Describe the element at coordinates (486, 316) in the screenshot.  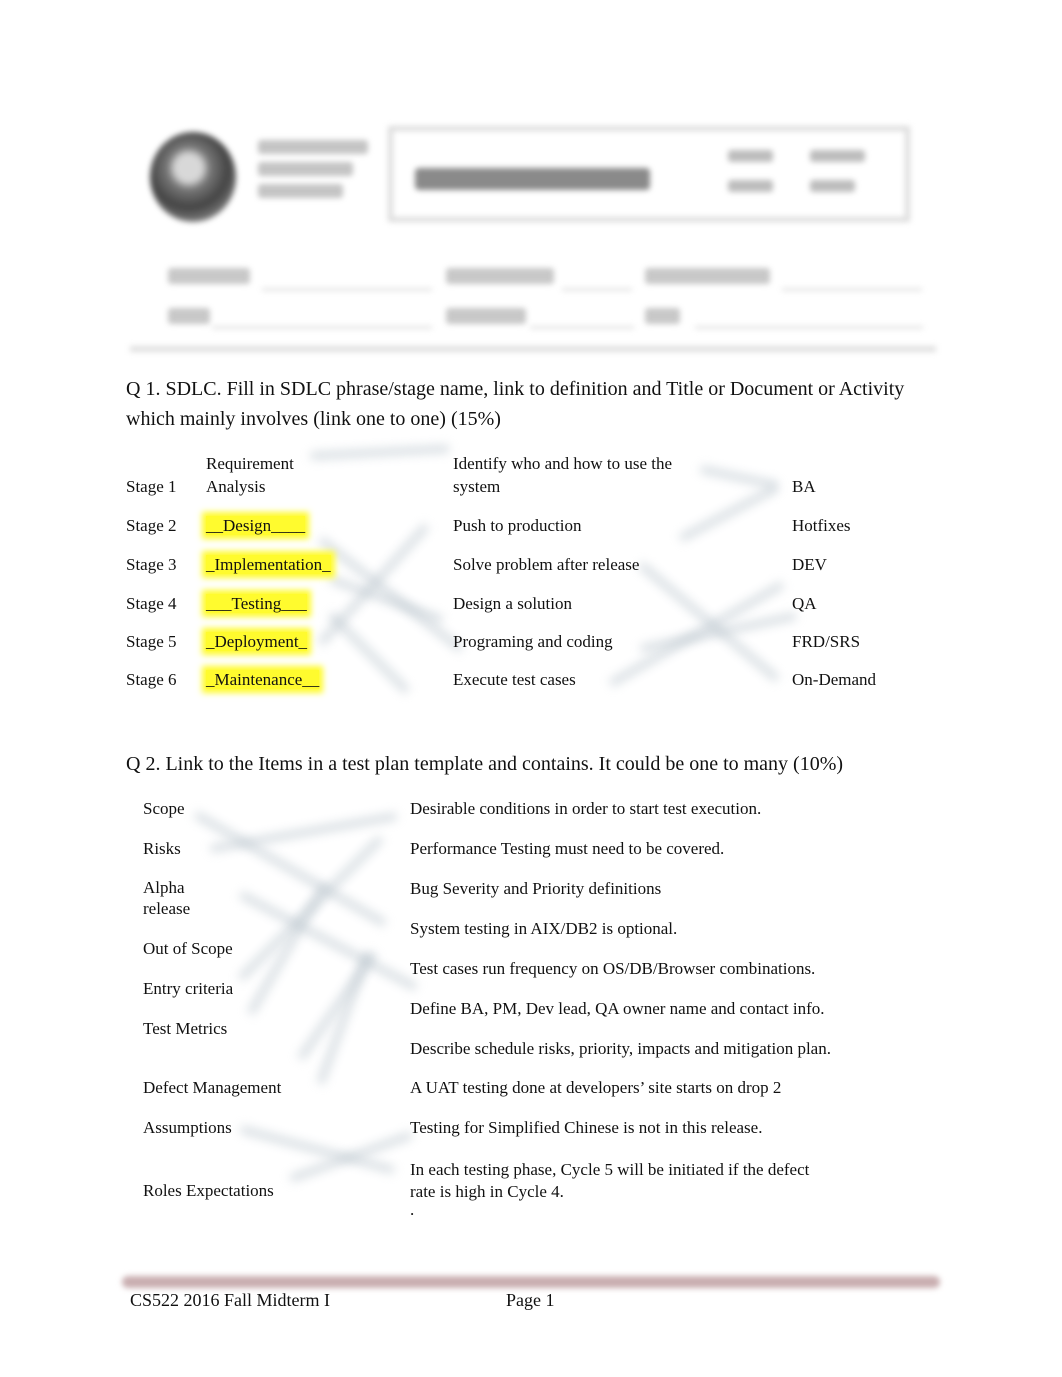
I see `id-number-label` at that location.